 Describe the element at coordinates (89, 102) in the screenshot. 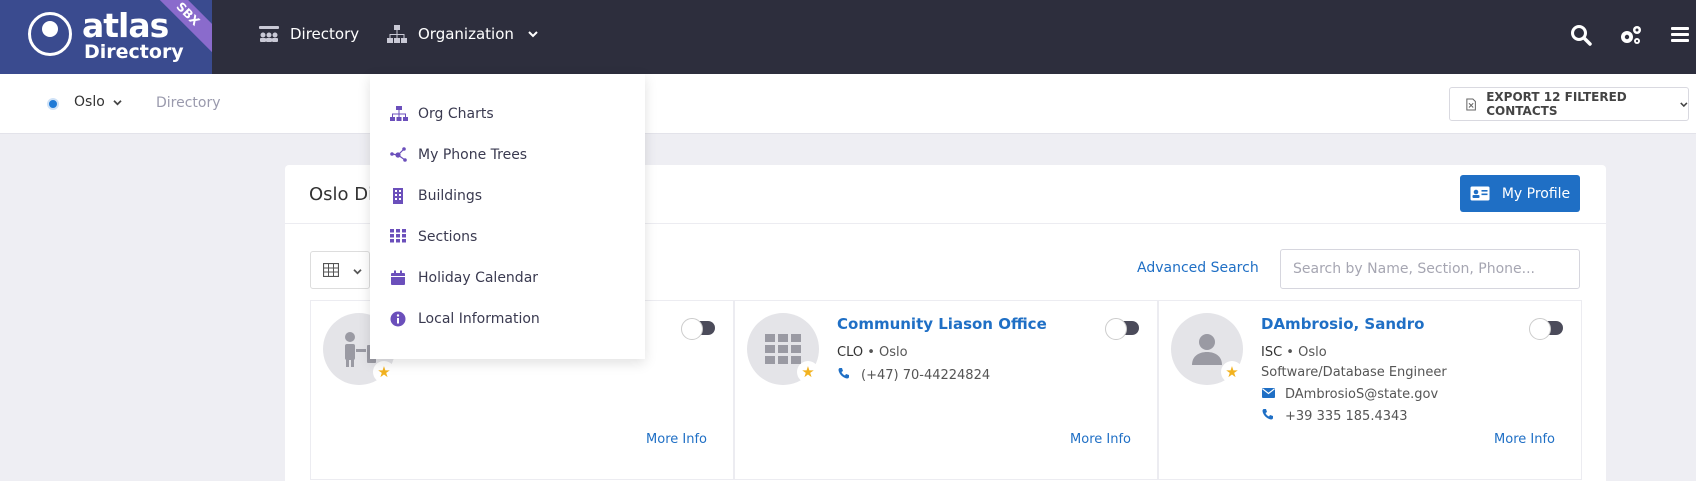

I see `location-name: Oslo` at that location.